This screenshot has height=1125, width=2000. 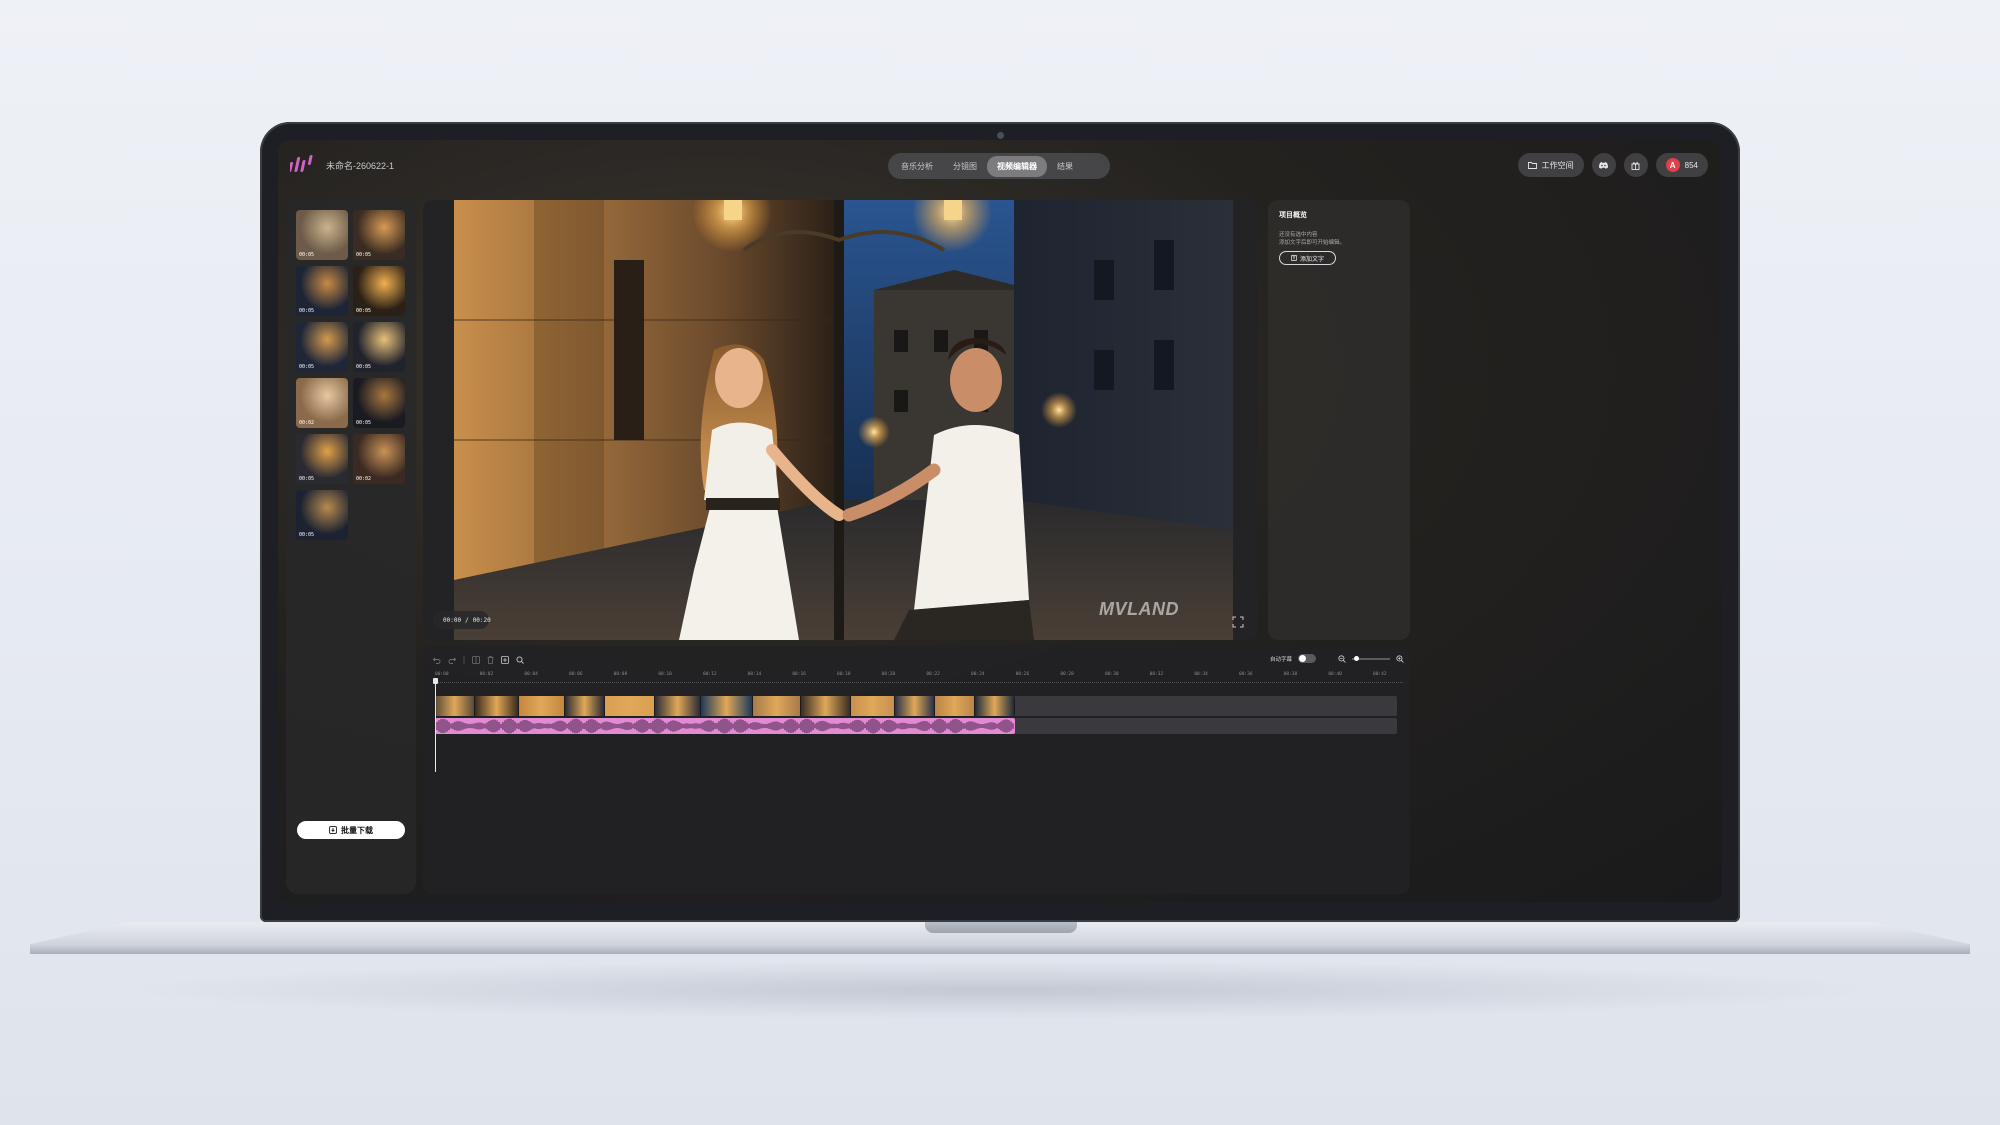 What do you see at coordinates (1681, 165) in the screenshot?
I see `credits-balance: A 854` at bounding box center [1681, 165].